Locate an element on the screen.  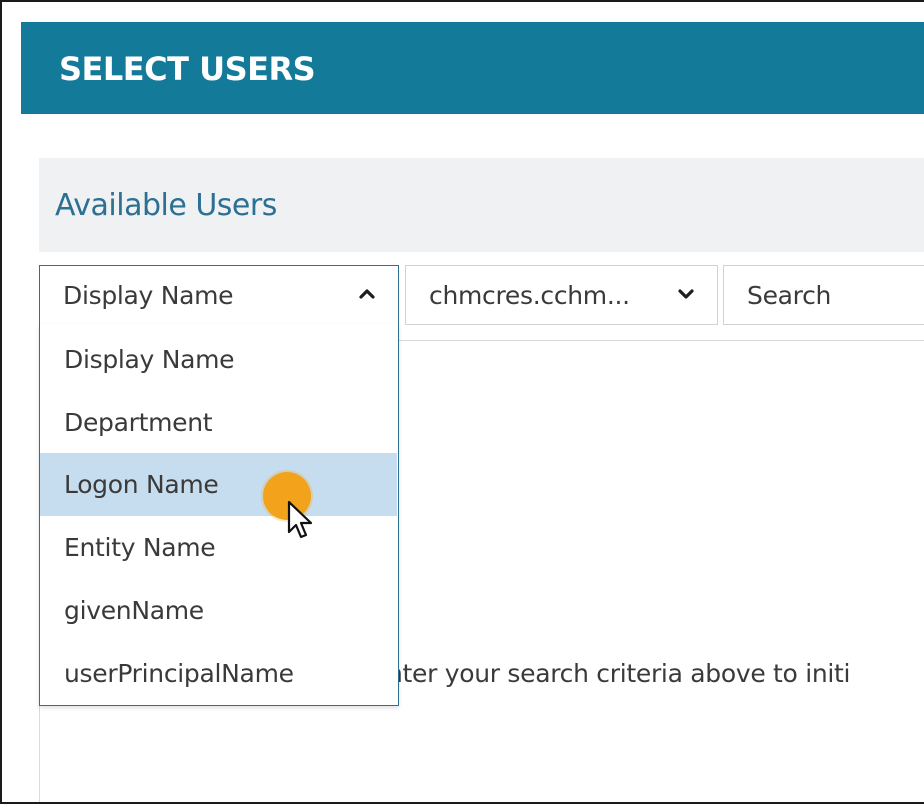
chevron-up-icon is located at coordinates (367, 294).